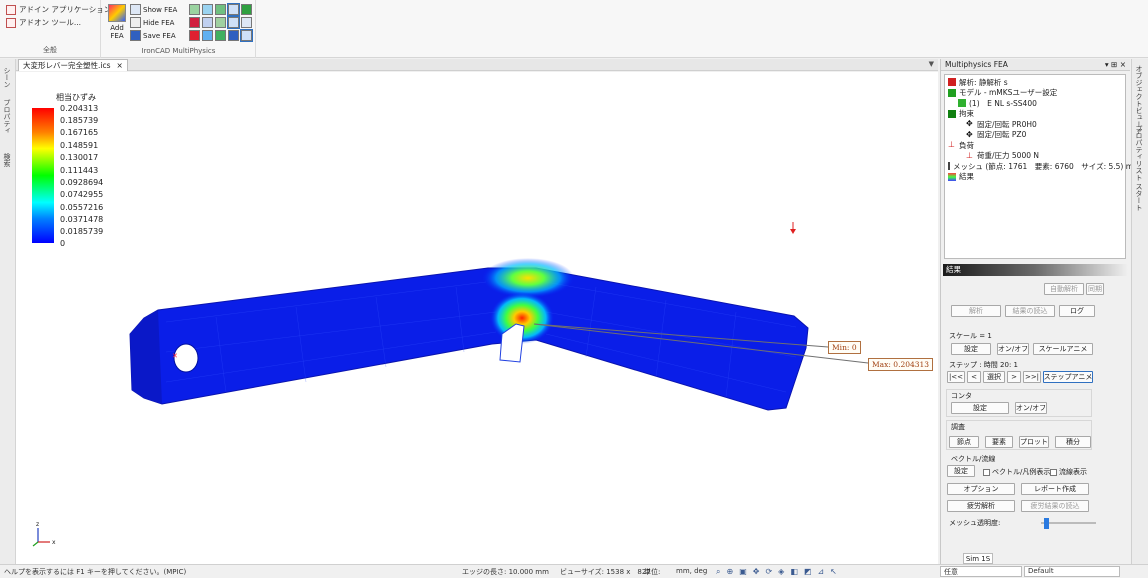  What do you see at coordinates (165, 10) in the screenshot?
I see `show-fea-button: Show FEA` at bounding box center [165, 10].